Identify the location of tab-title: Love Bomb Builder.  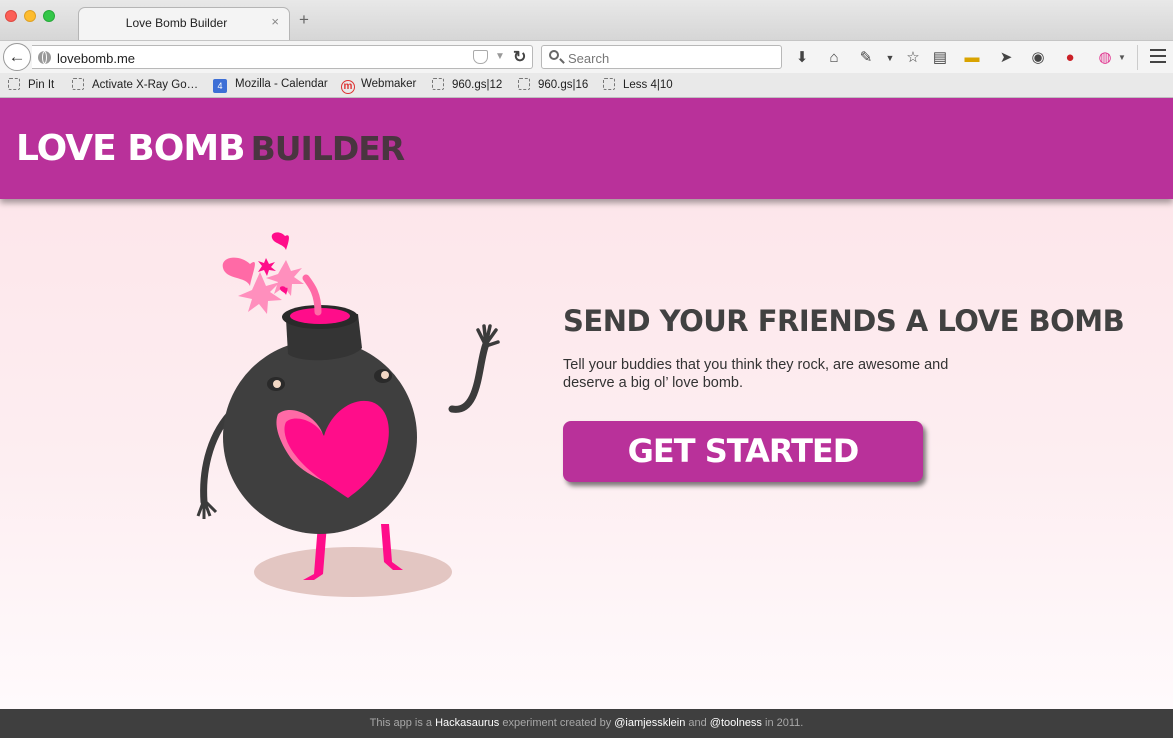
(176, 23).